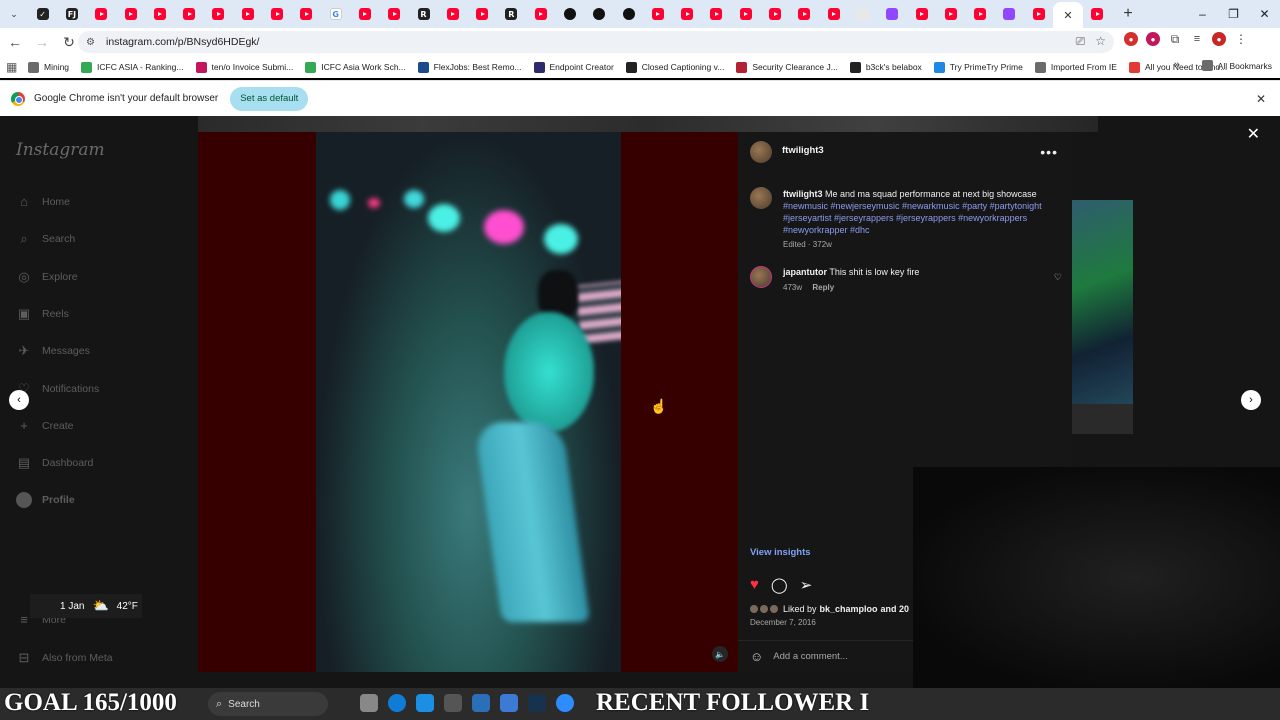 This screenshot has height=720, width=1280. What do you see at coordinates (803, 194) in the screenshot?
I see `caption-username: ftwilight3` at bounding box center [803, 194].